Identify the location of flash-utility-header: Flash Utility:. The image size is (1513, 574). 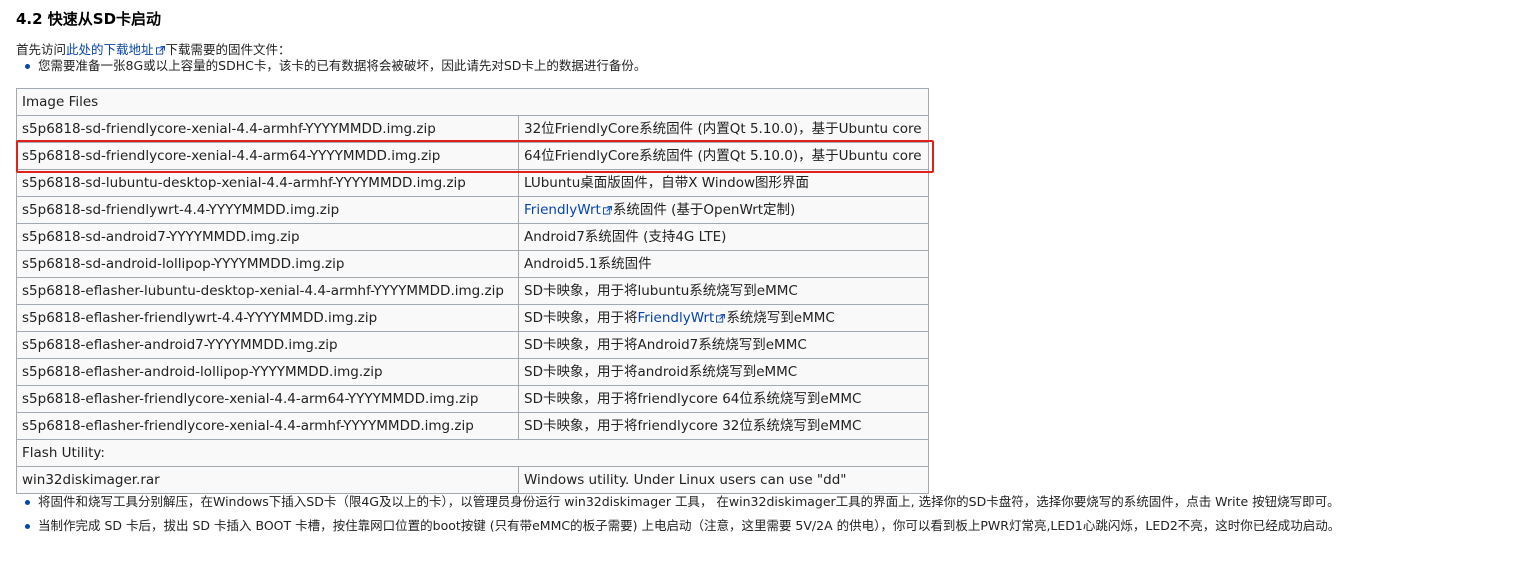
(472, 453).